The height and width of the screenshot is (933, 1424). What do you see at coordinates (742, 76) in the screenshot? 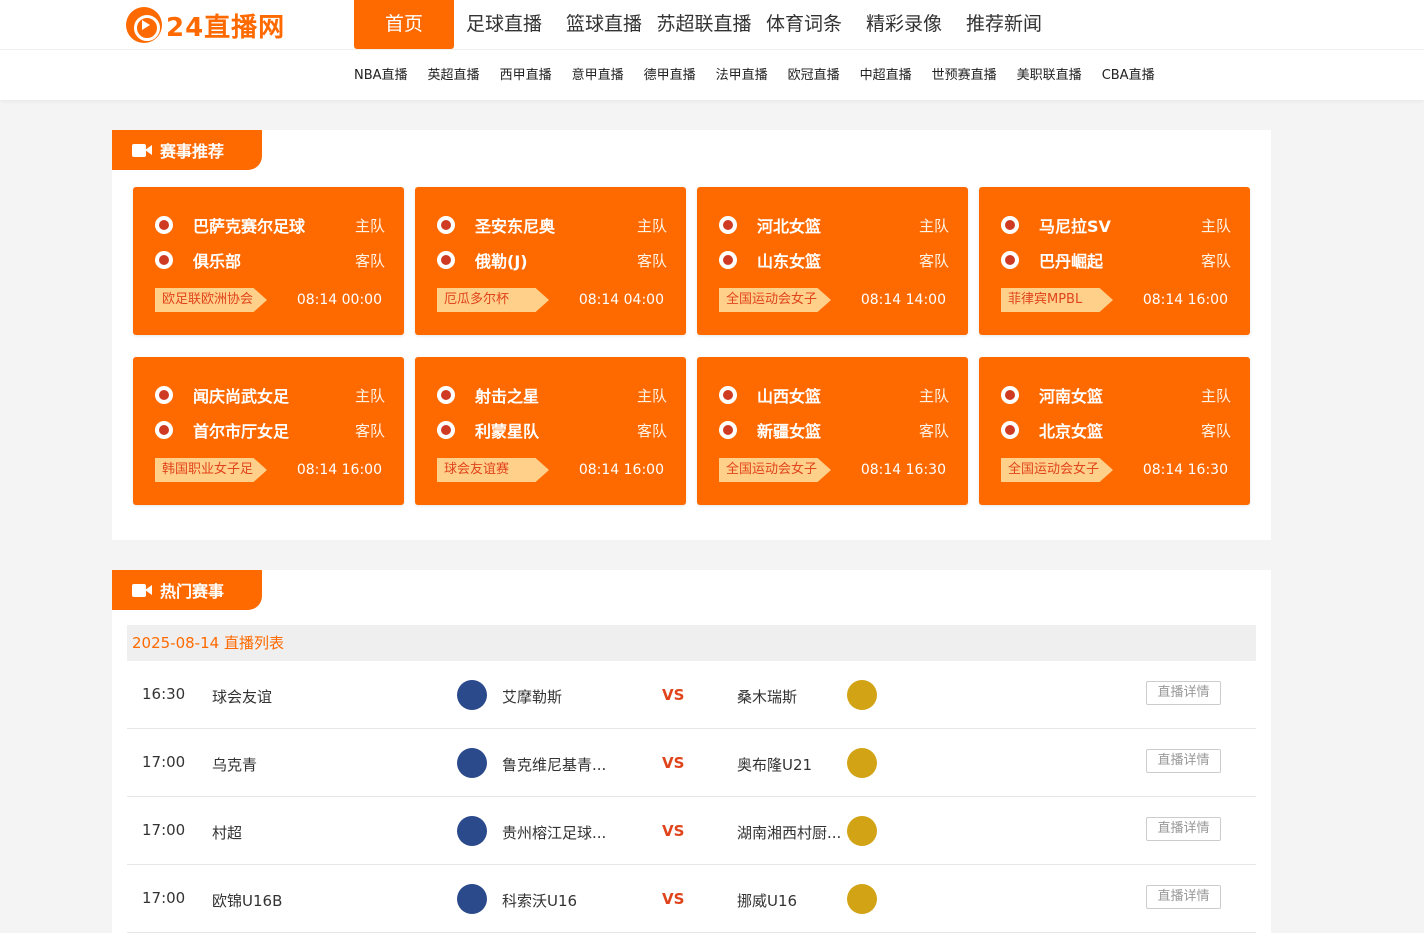
I see `sub-nav-item: 法甲直播` at bounding box center [742, 76].